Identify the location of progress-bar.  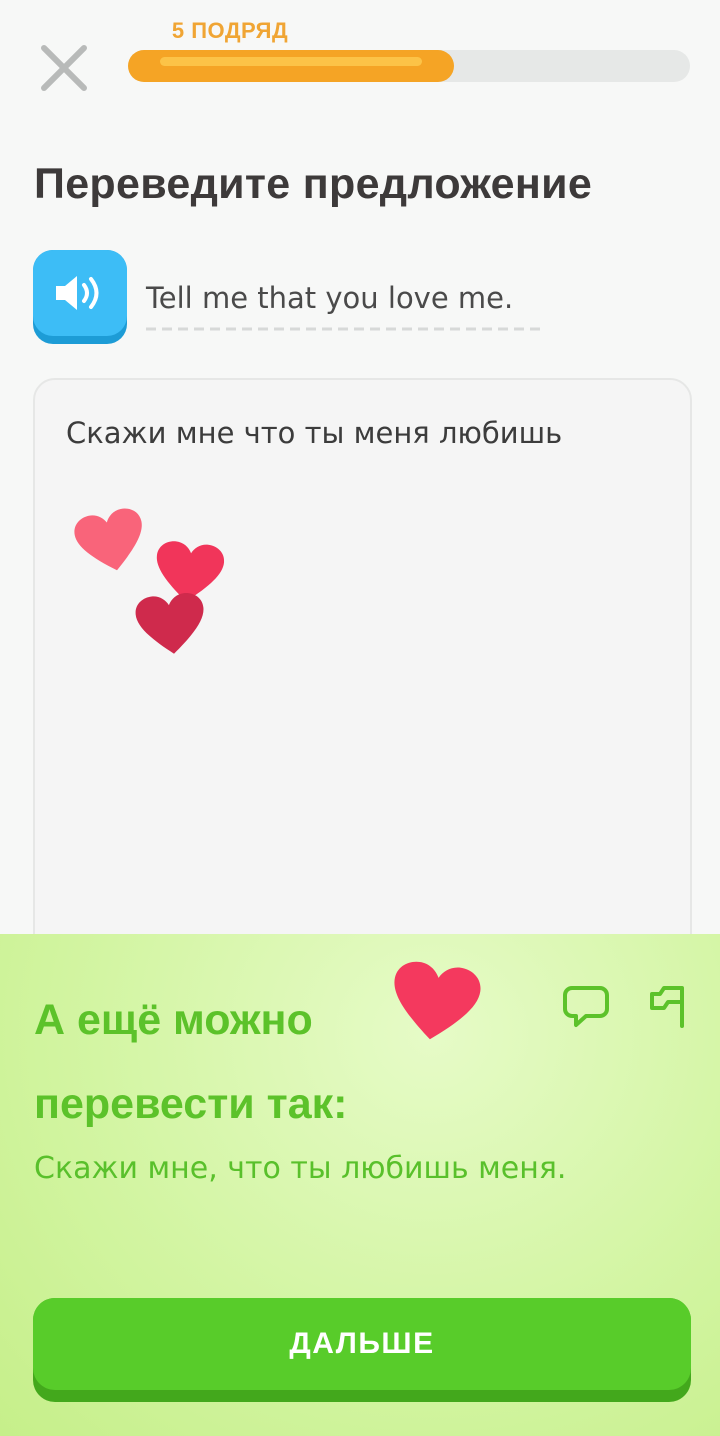
(409, 66).